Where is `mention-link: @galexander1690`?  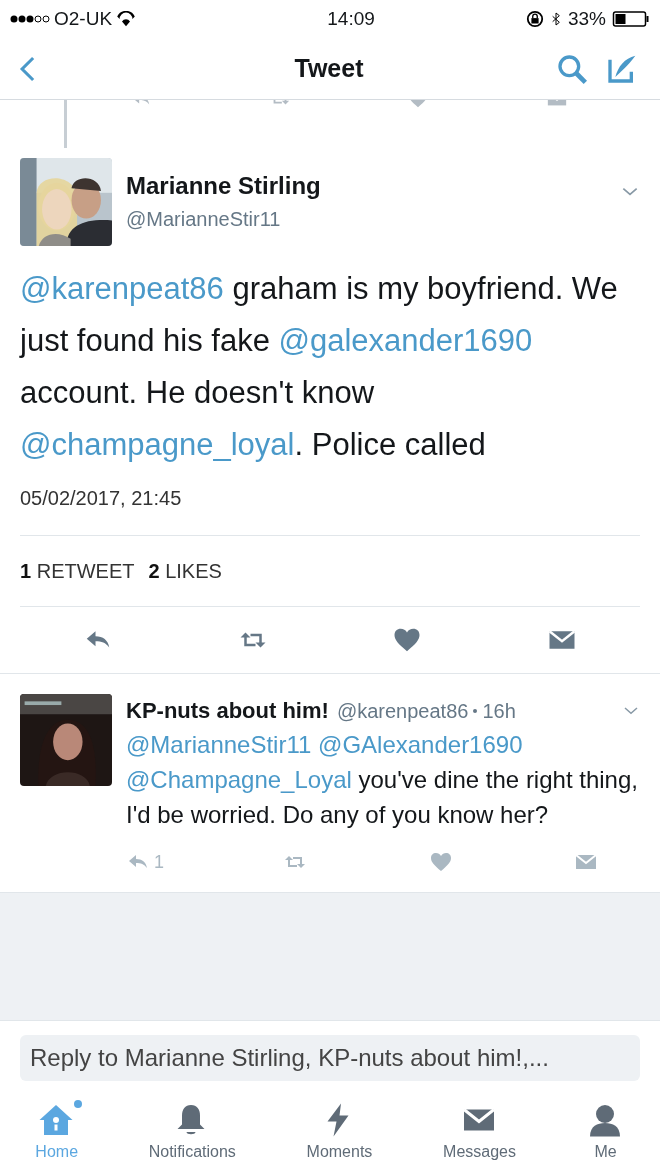
mention-link: @galexander1690 is located at coordinates (405, 340).